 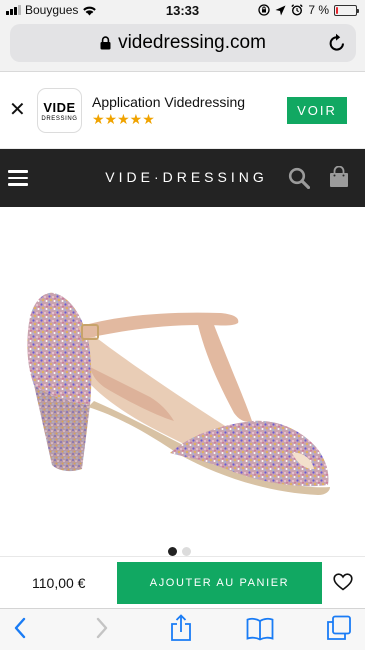 I want to click on forward-icon, so click(x=102, y=628).